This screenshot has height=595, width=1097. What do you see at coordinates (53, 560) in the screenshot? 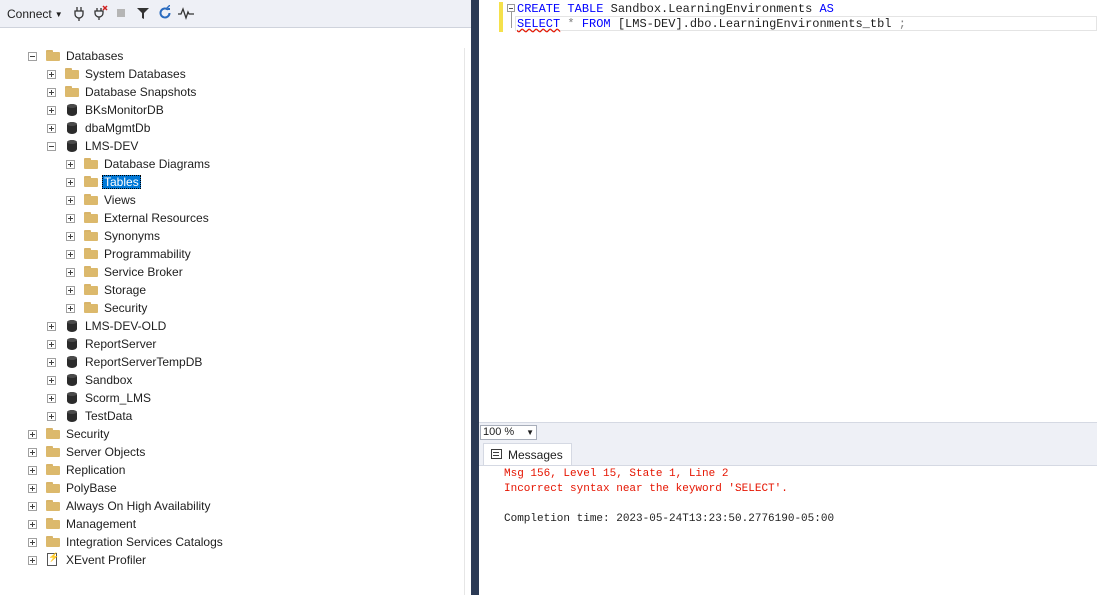
I see `xevent-profiler-icon` at bounding box center [53, 560].